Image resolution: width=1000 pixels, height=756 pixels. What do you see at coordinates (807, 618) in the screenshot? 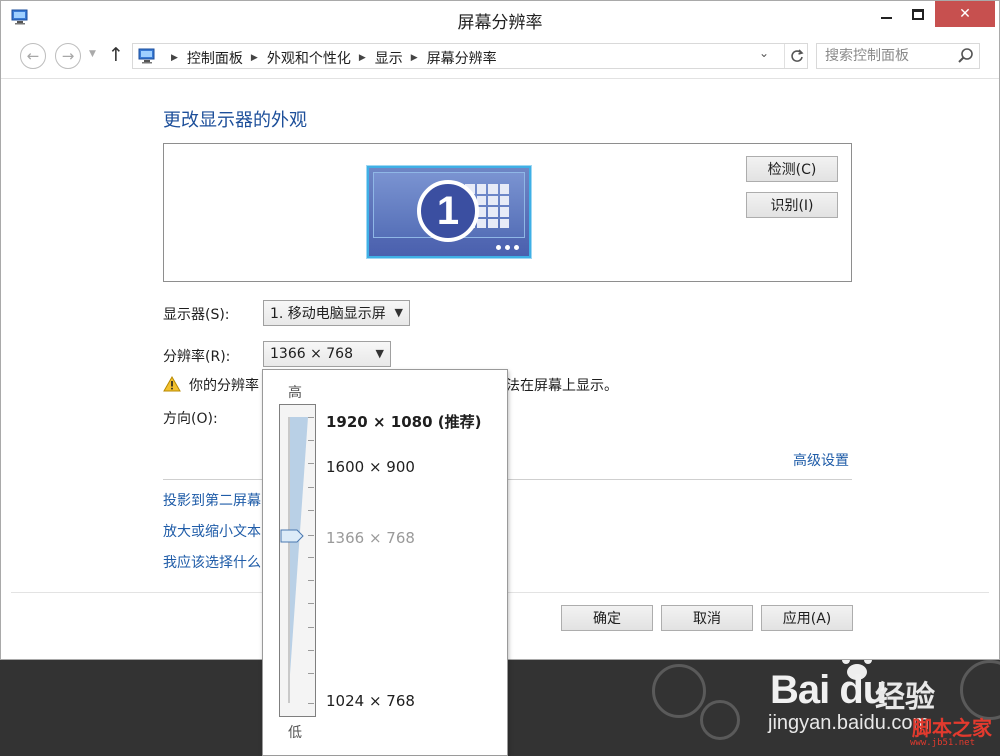
I see `apply-button: 应用(A)` at bounding box center [807, 618].